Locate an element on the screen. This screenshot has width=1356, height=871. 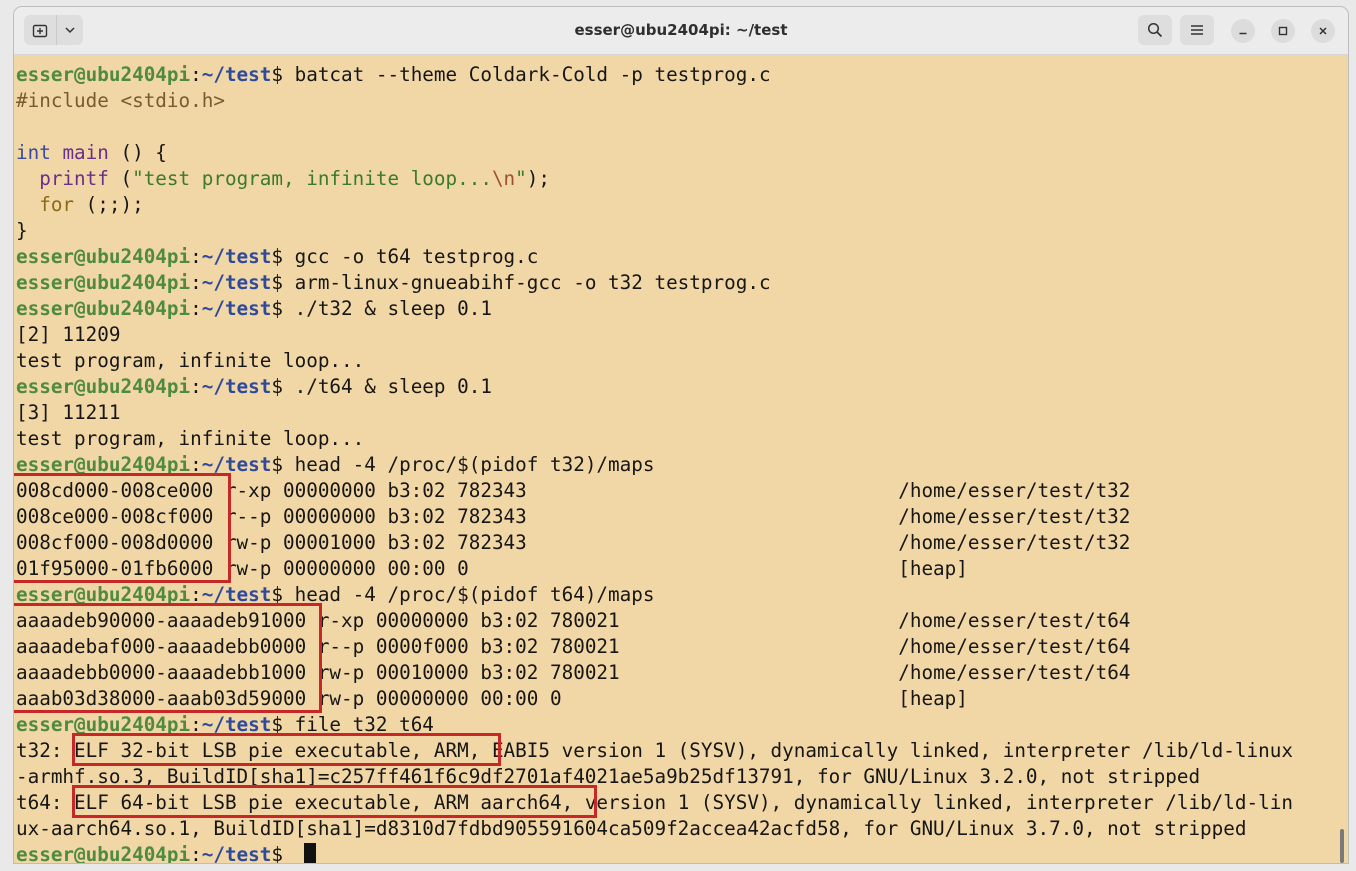
output-line: [2] 11209 is located at coordinates (68, 334).